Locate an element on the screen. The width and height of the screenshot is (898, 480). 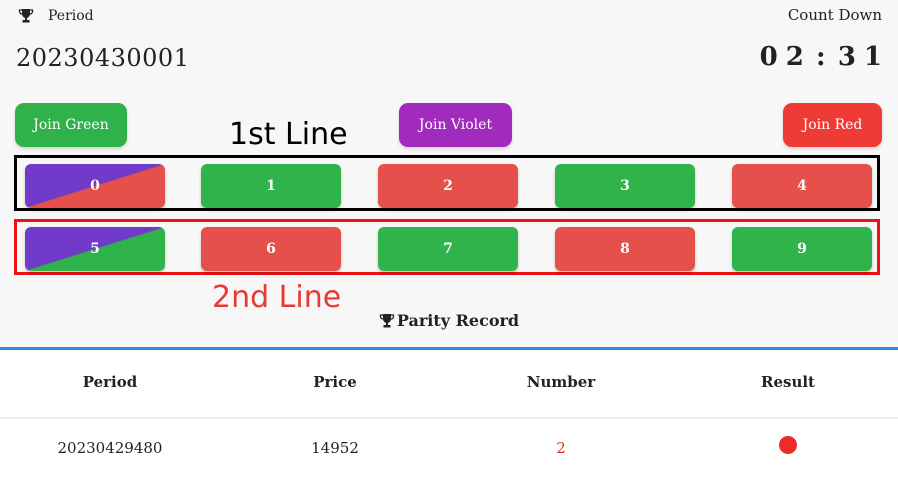
period-value: 20230430001 is located at coordinates (103, 58).